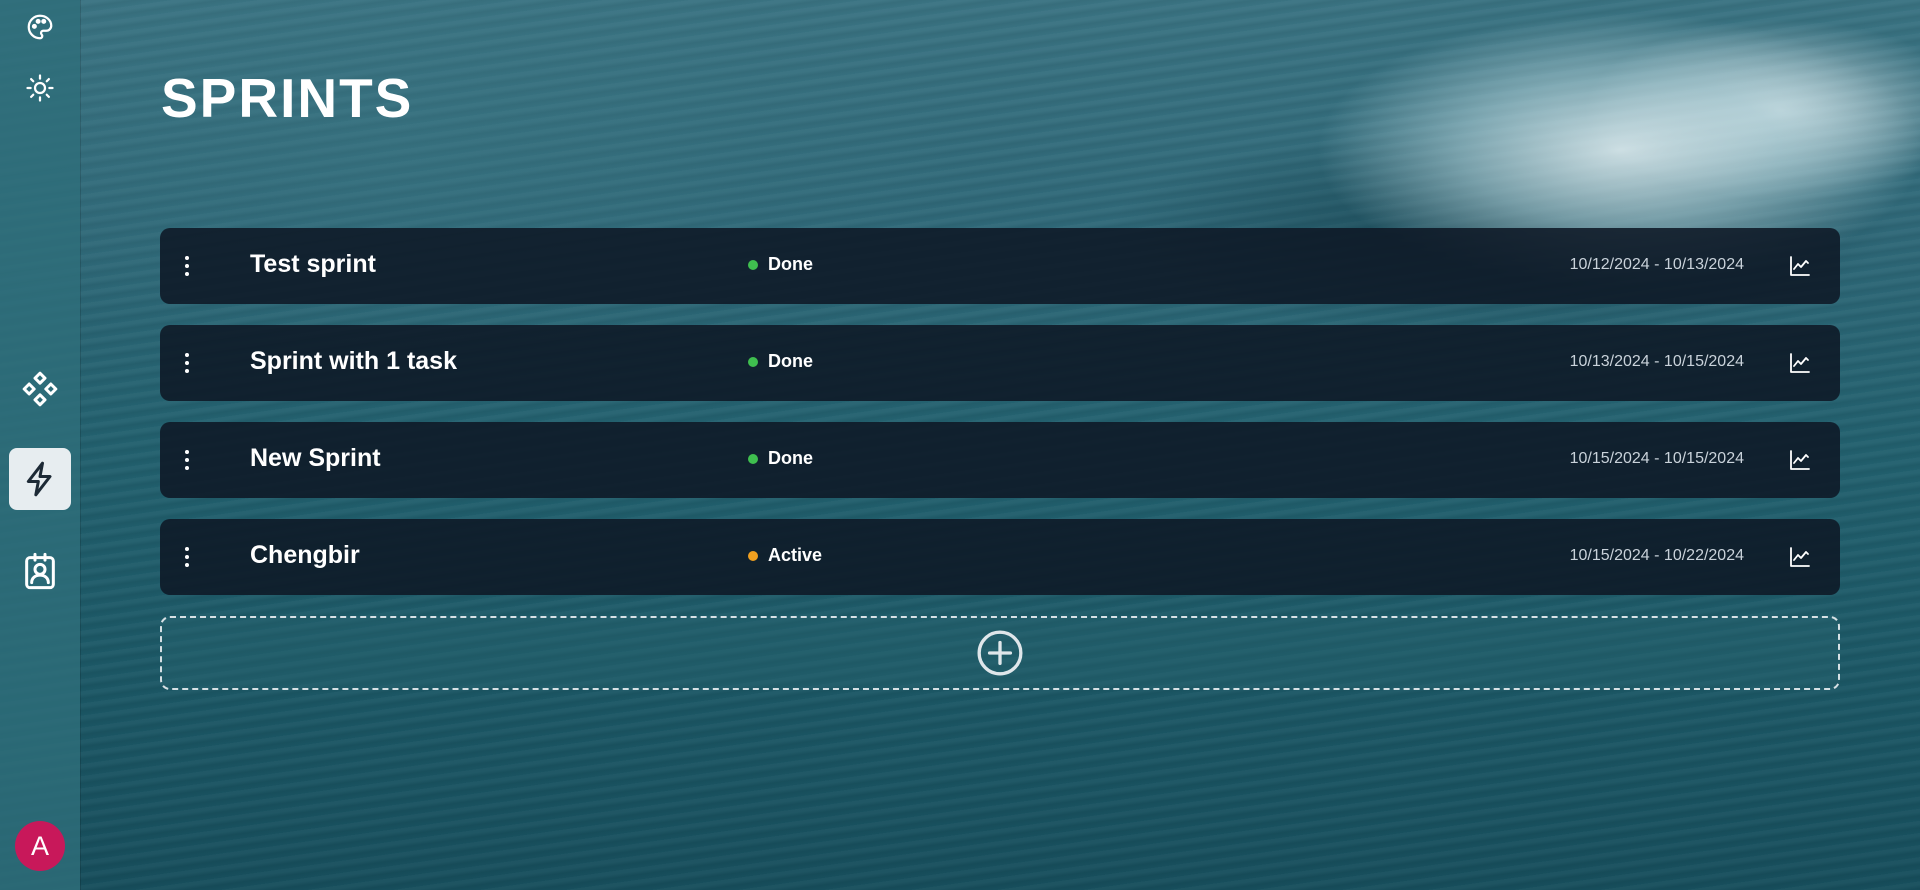 This screenshot has height=890, width=1920. What do you see at coordinates (1000, 266) in the screenshot?
I see `sprint-row: Test sprint Done 10/12/2024 - 10/13/2024` at bounding box center [1000, 266].